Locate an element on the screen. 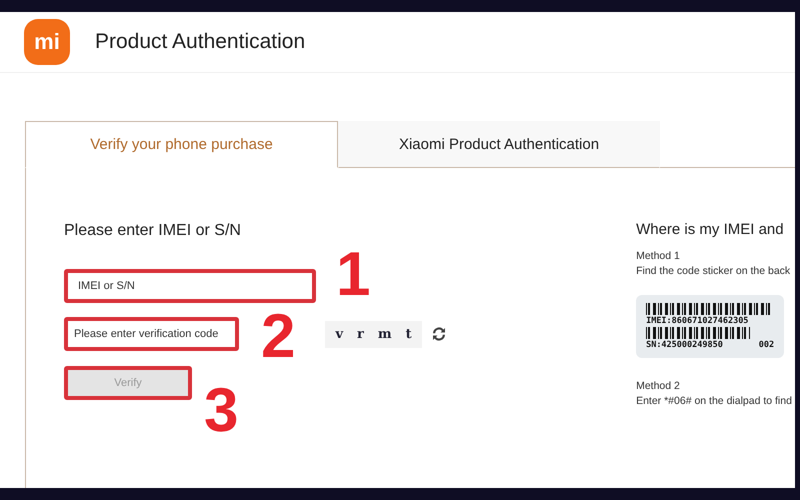  captcha-image: v r m t is located at coordinates (373, 334).